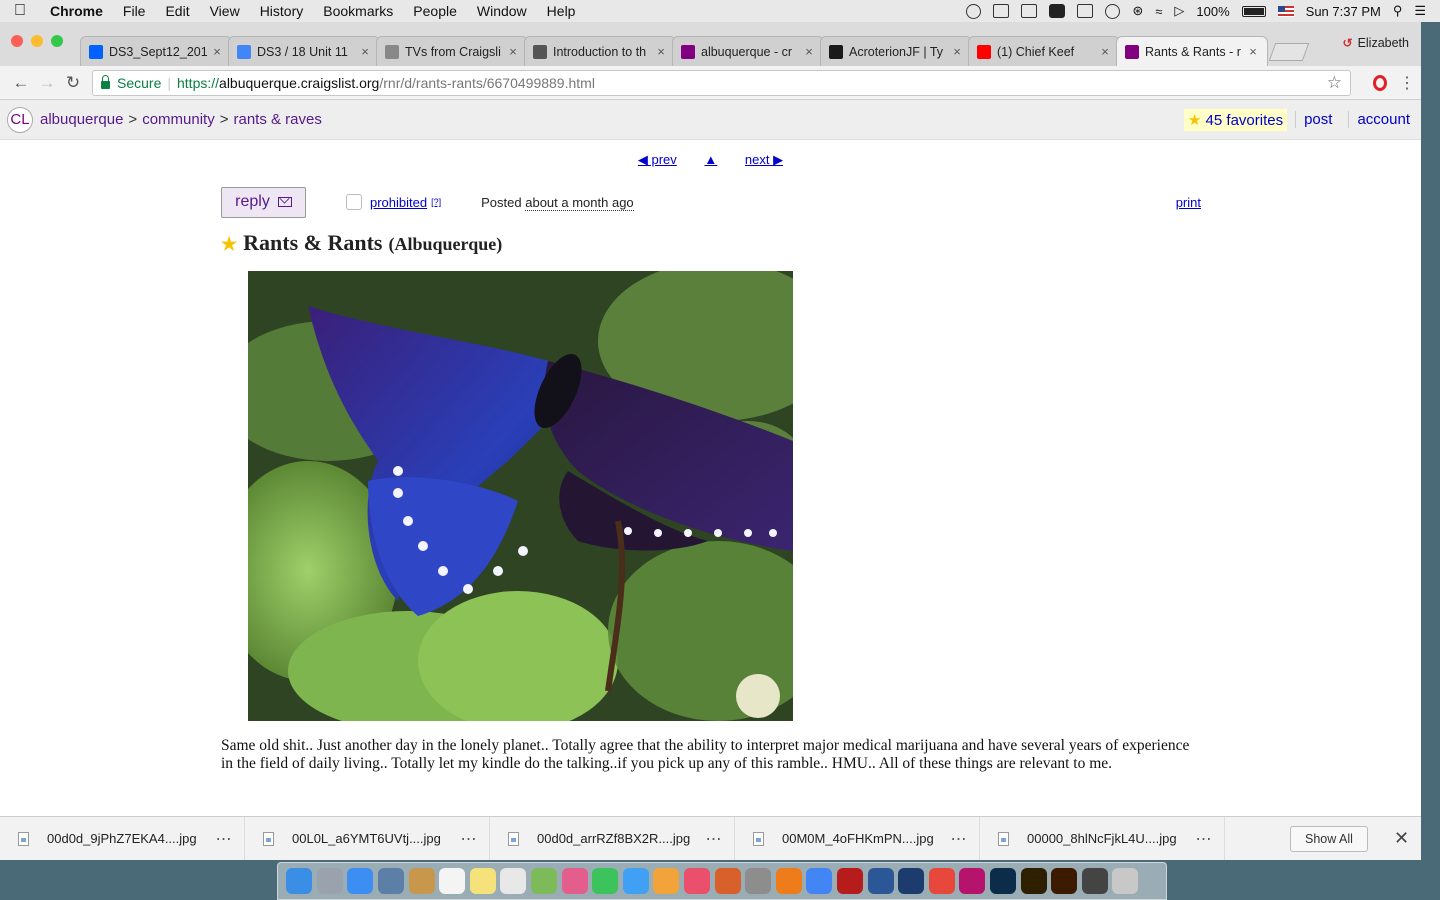 This screenshot has width=1440, height=900. I want to click on browser-tab: DS3_Sept12_201 ×, so click(156, 51).